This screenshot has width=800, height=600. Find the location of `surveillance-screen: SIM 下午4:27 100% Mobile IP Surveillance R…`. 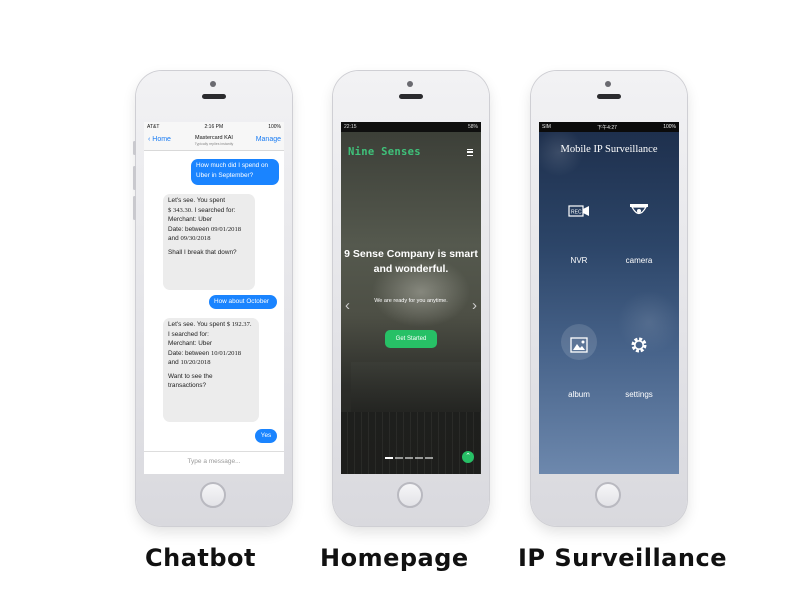

surveillance-screen: SIM 下午4:27 100% Mobile IP Surveillance R… is located at coordinates (609, 298).